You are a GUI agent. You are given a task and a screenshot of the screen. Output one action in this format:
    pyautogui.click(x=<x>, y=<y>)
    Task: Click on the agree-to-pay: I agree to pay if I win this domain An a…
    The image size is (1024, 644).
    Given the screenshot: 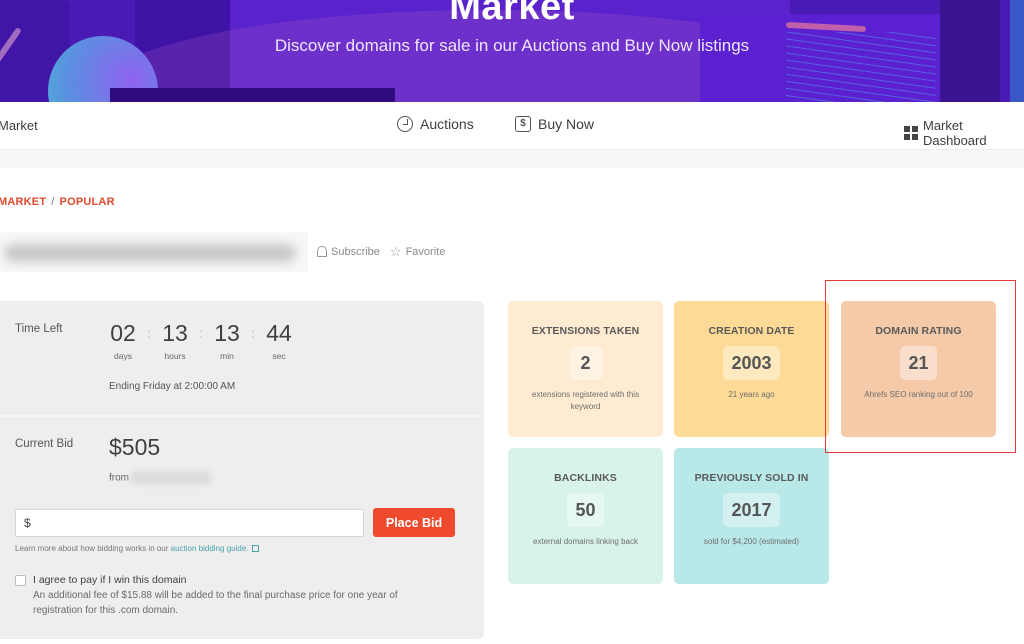 What is the action you would take?
    pyautogui.click(x=224, y=596)
    